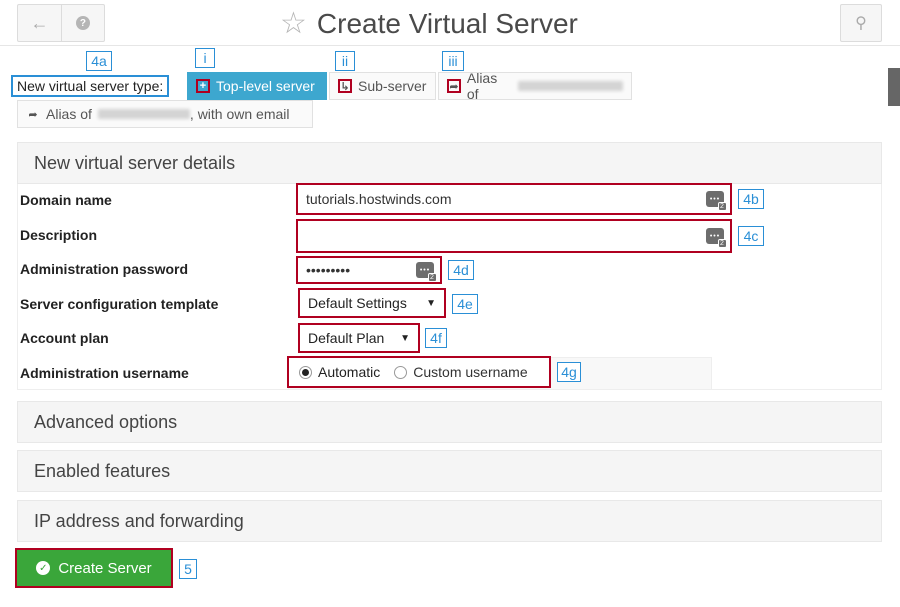 The height and width of the screenshot is (607, 900). Describe the element at coordinates (482, 86) in the screenshot. I see `type-option-label: Alias of` at that location.